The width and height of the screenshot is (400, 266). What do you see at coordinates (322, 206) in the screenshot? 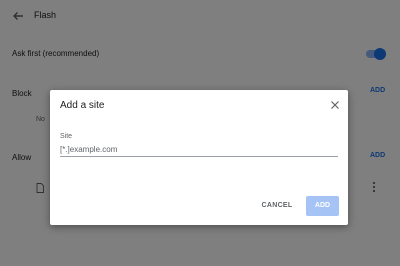
I see `add-button: ADD` at bounding box center [322, 206].